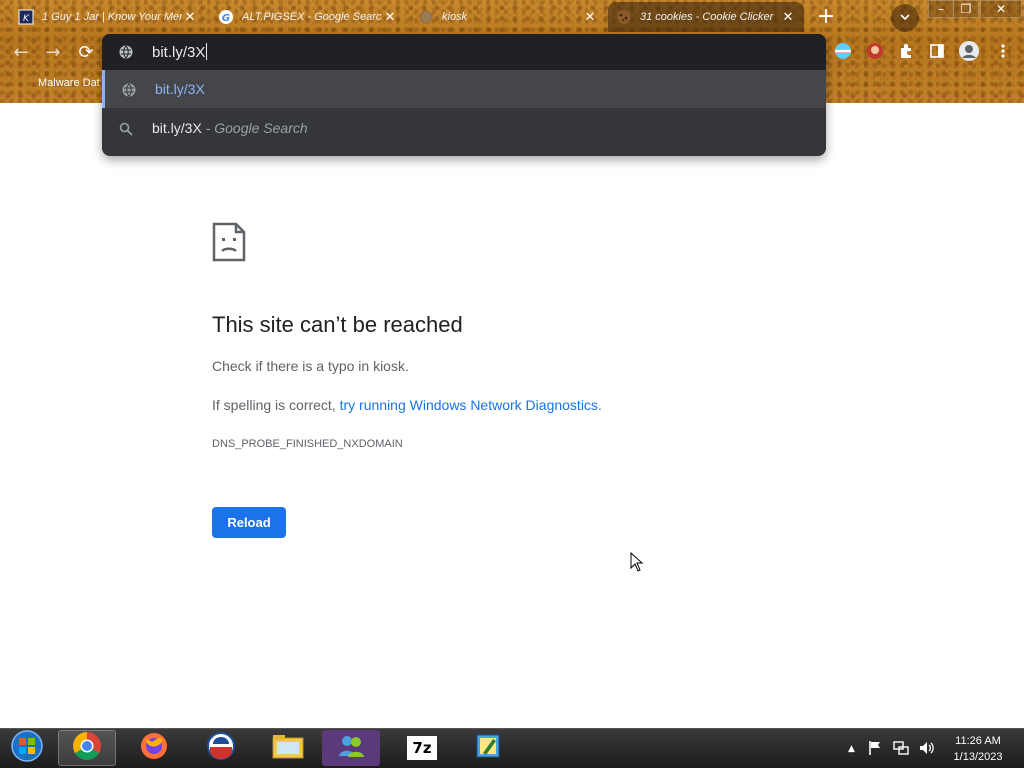 Image resolution: width=1024 pixels, height=768 pixels. Describe the element at coordinates (469, 405) in the screenshot. I see `diagnostics-link: try running Windows Network Diagnostics` at that location.